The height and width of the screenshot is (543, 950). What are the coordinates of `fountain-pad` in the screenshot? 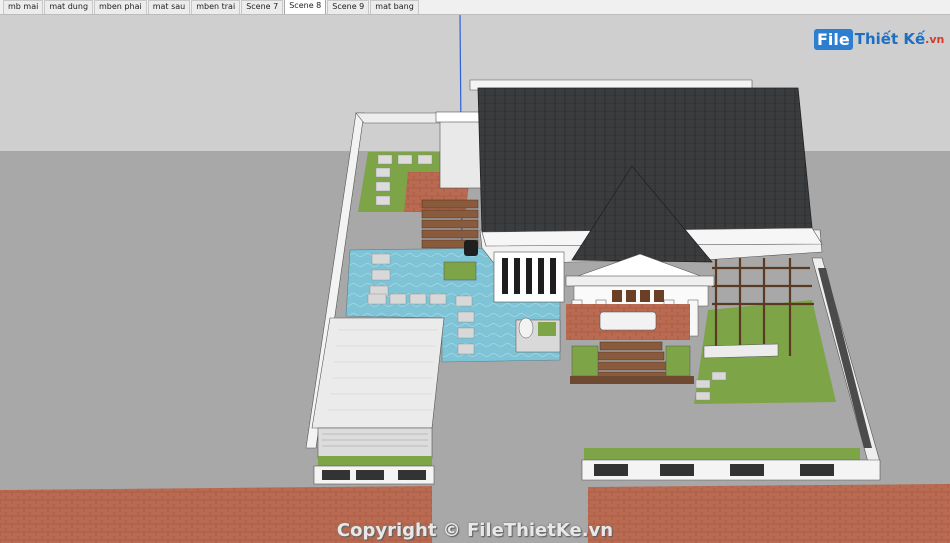 It's located at (547, 329).